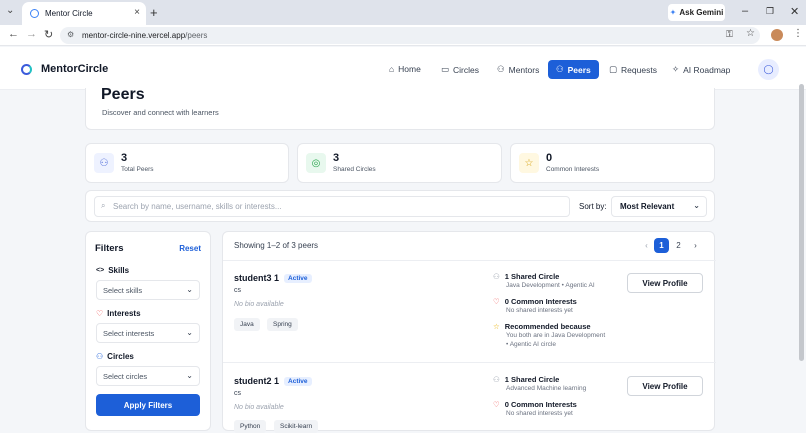 The height and width of the screenshot is (433, 806). What do you see at coordinates (579, 69) in the screenshot?
I see `nav-peers-label: Peers` at bounding box center [579, 69].